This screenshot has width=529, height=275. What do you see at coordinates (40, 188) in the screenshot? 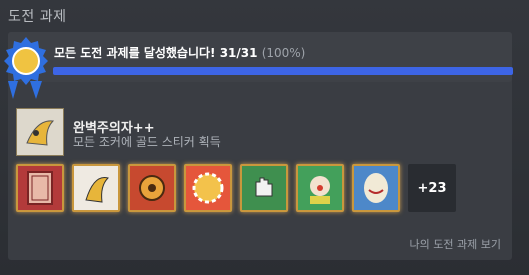
I see `card-back-icon` at bounding box center [40, 188].